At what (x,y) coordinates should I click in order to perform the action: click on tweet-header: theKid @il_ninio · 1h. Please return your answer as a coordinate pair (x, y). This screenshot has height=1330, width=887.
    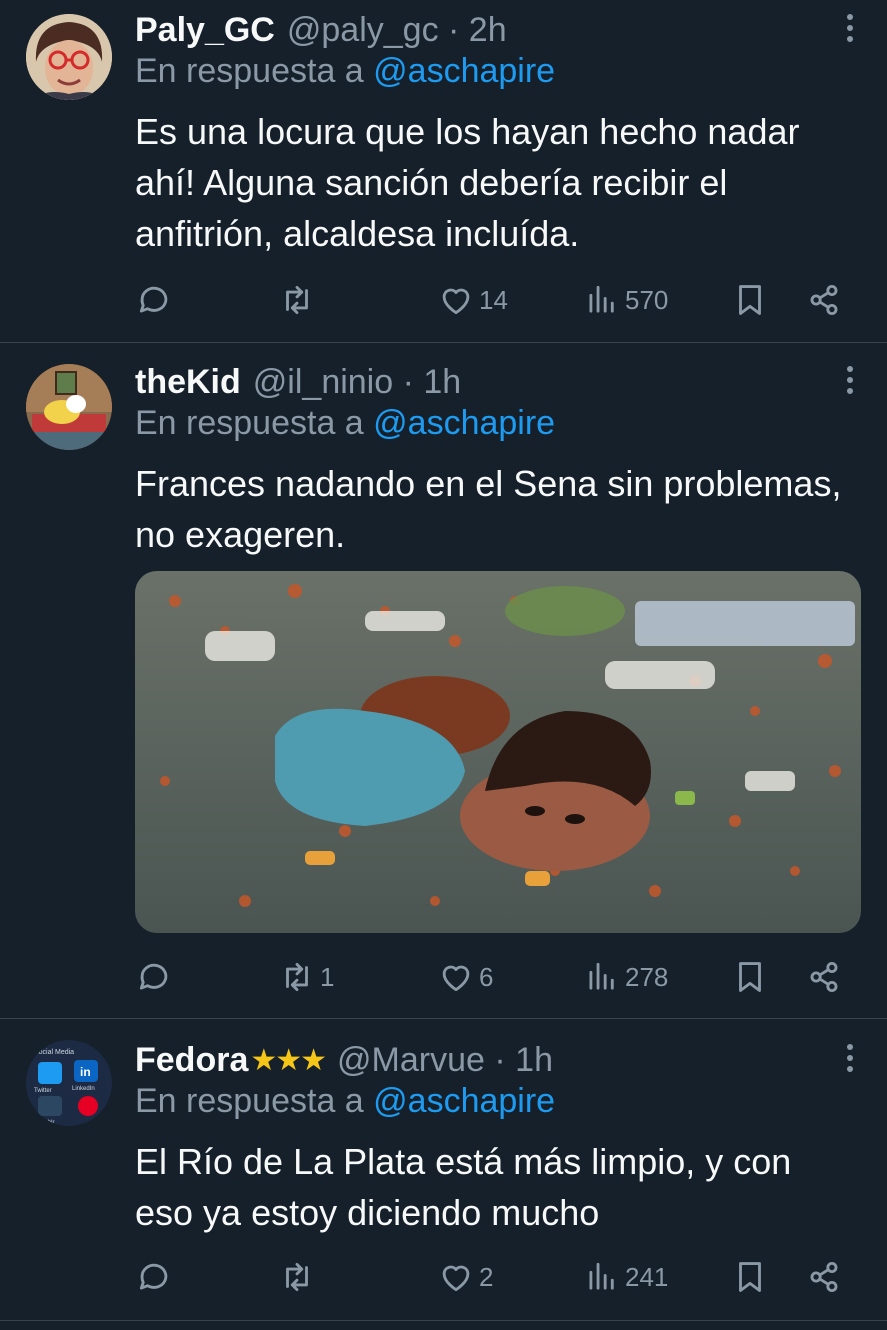
    Looking at the image, I should click on (298, 382).